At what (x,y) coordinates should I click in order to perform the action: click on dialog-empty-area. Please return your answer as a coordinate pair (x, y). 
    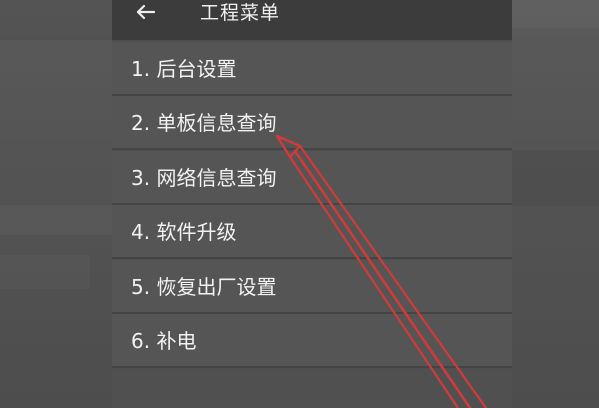
    Looking at the image, I should click on (312, 389).